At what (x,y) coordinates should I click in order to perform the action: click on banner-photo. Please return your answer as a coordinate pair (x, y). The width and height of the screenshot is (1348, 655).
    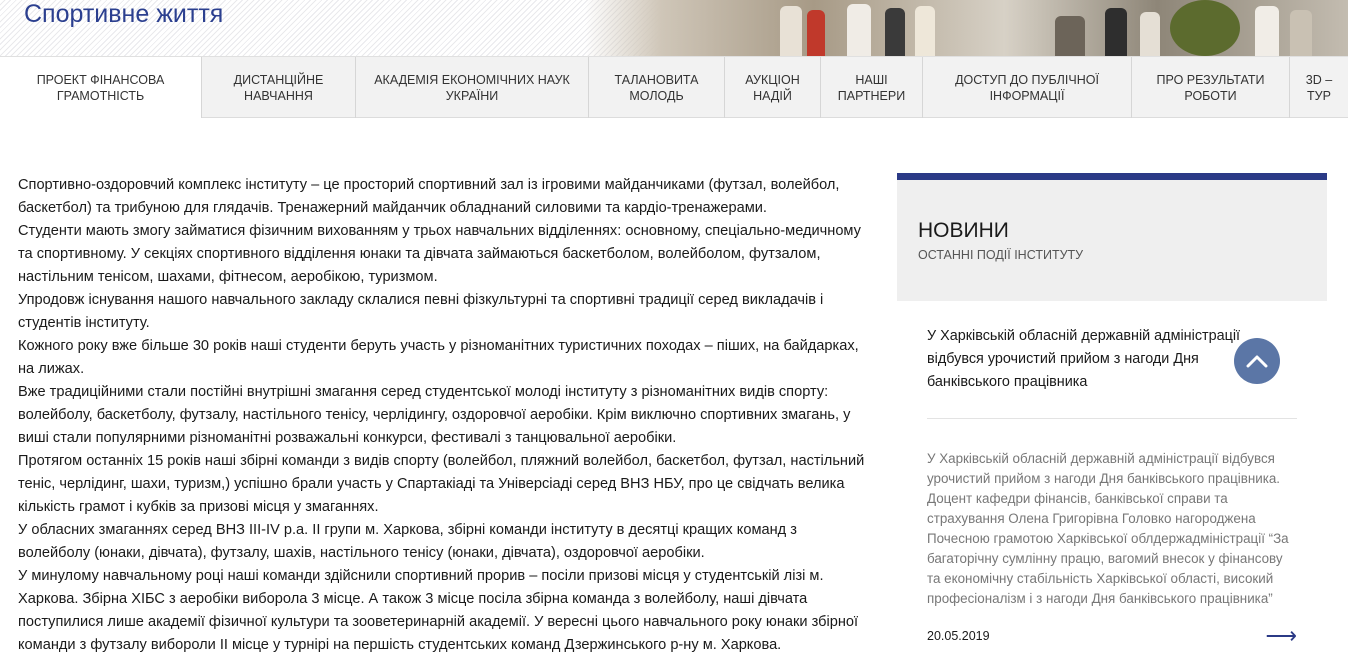
    Looking at the image, I should click on (966, 28).